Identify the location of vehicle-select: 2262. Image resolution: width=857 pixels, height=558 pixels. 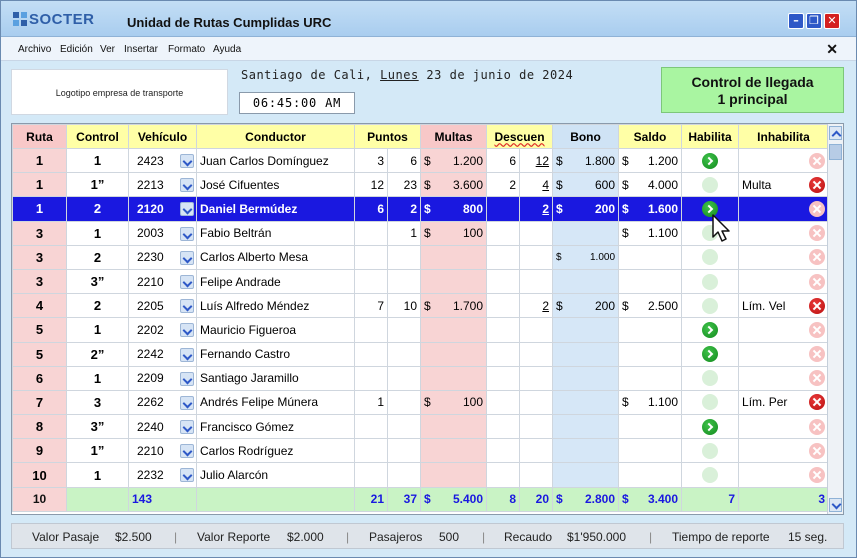
(162, 402).